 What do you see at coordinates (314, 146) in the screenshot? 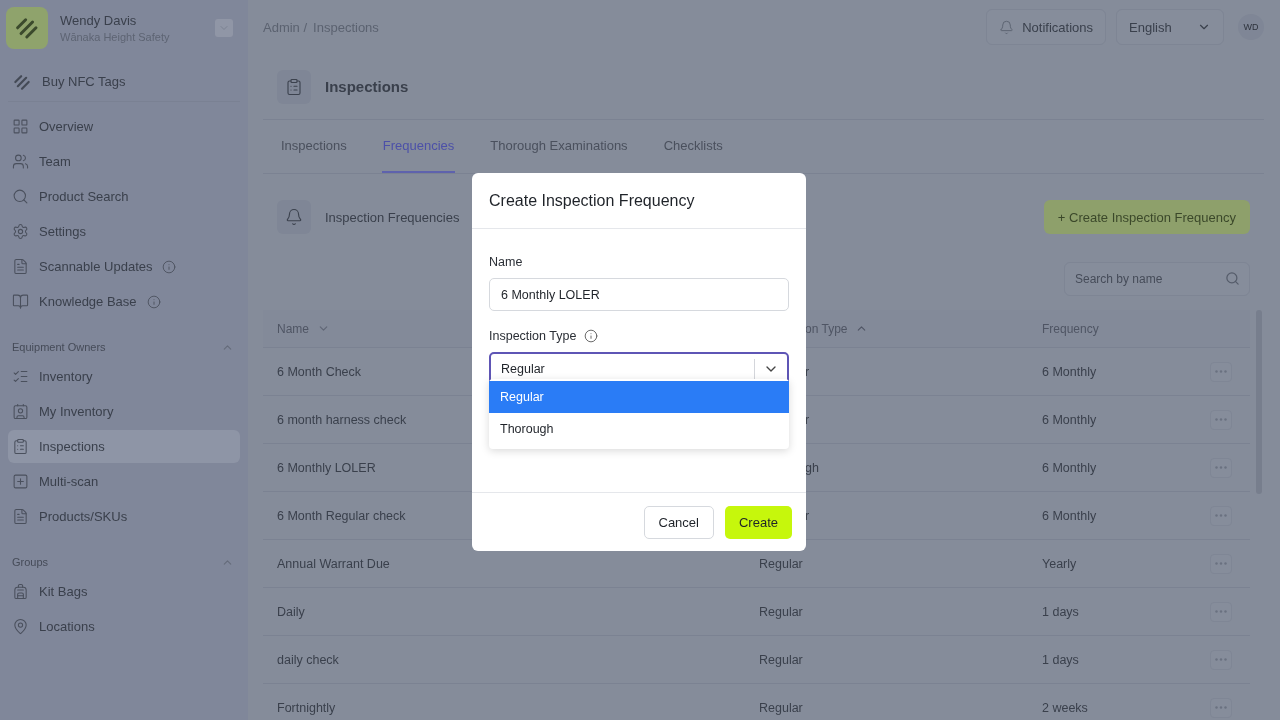
I see `tab: Inspections` at bounding box center [314, 146].